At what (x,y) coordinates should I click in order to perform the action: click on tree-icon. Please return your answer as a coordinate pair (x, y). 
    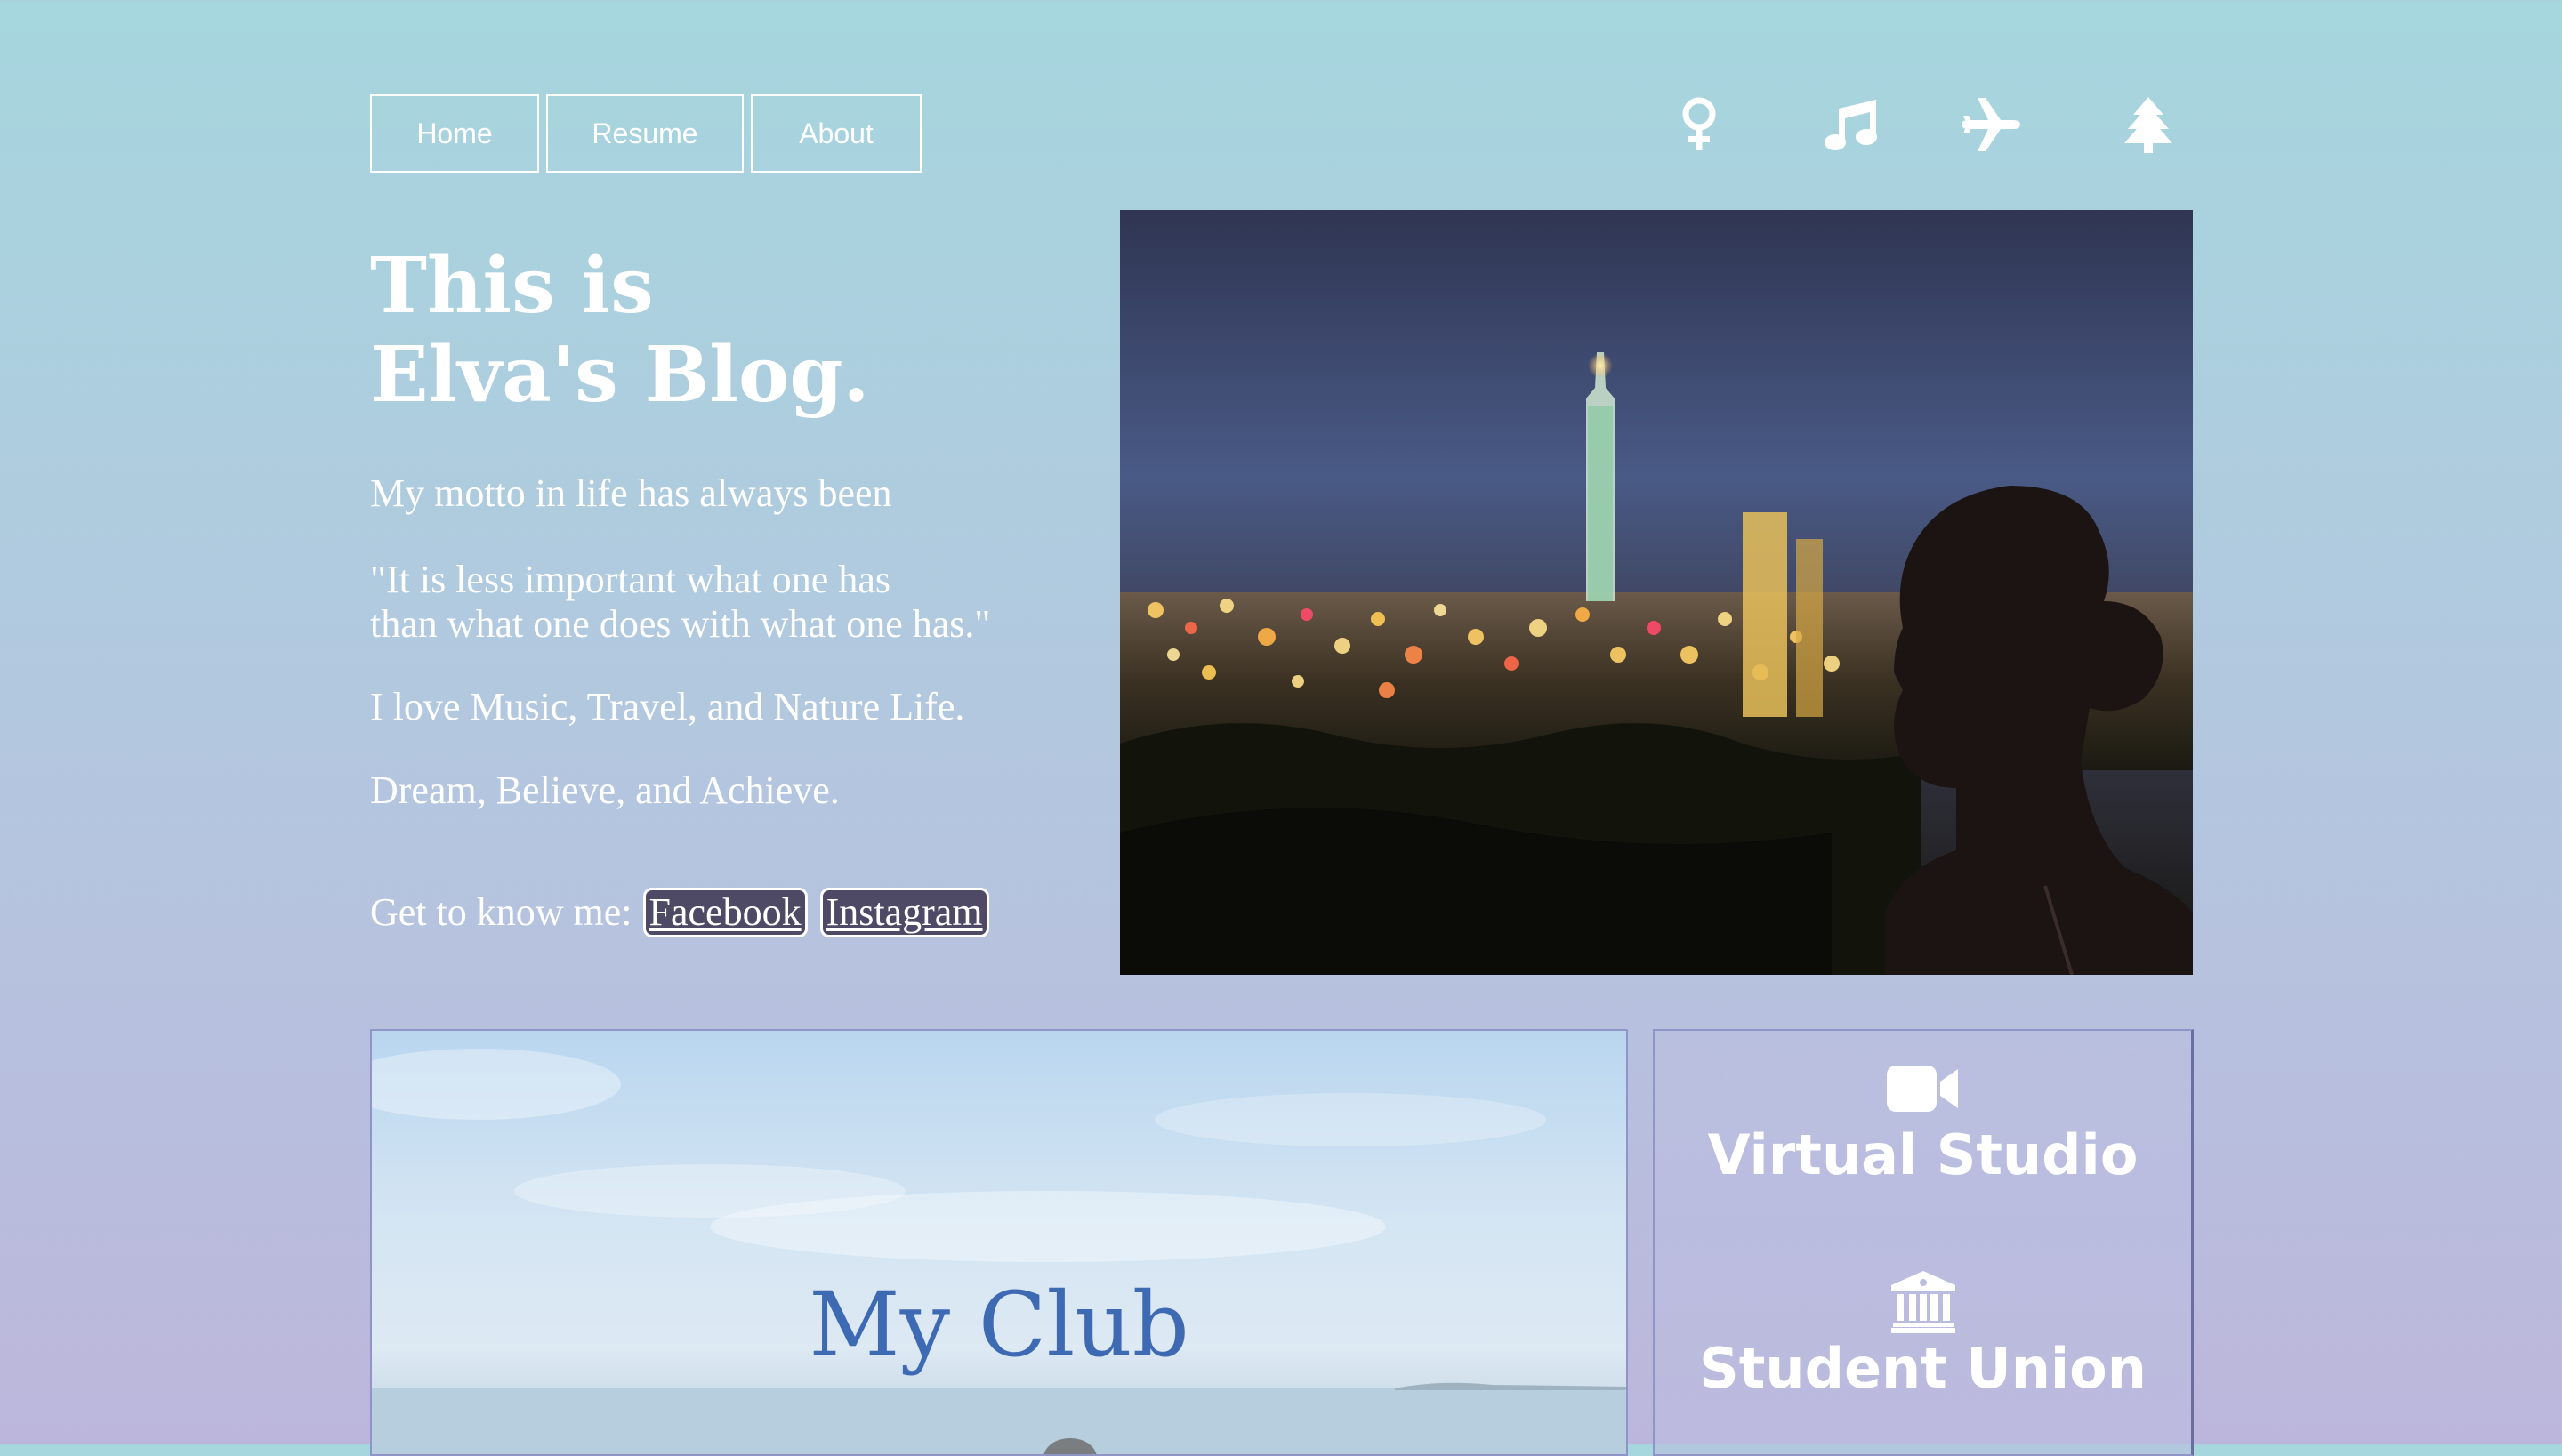
    Looking at the image, I should click on (2148, 124).